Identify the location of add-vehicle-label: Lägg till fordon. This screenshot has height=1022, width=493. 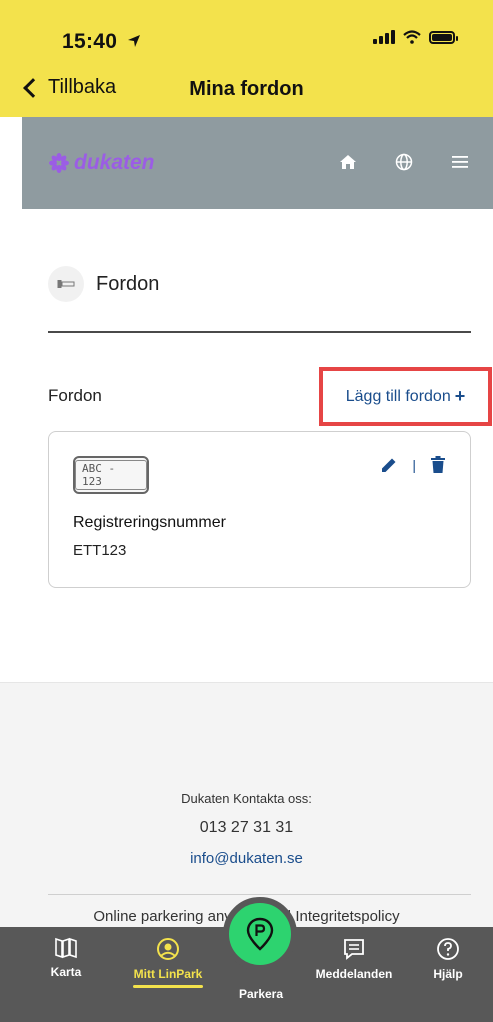
(398, 396).